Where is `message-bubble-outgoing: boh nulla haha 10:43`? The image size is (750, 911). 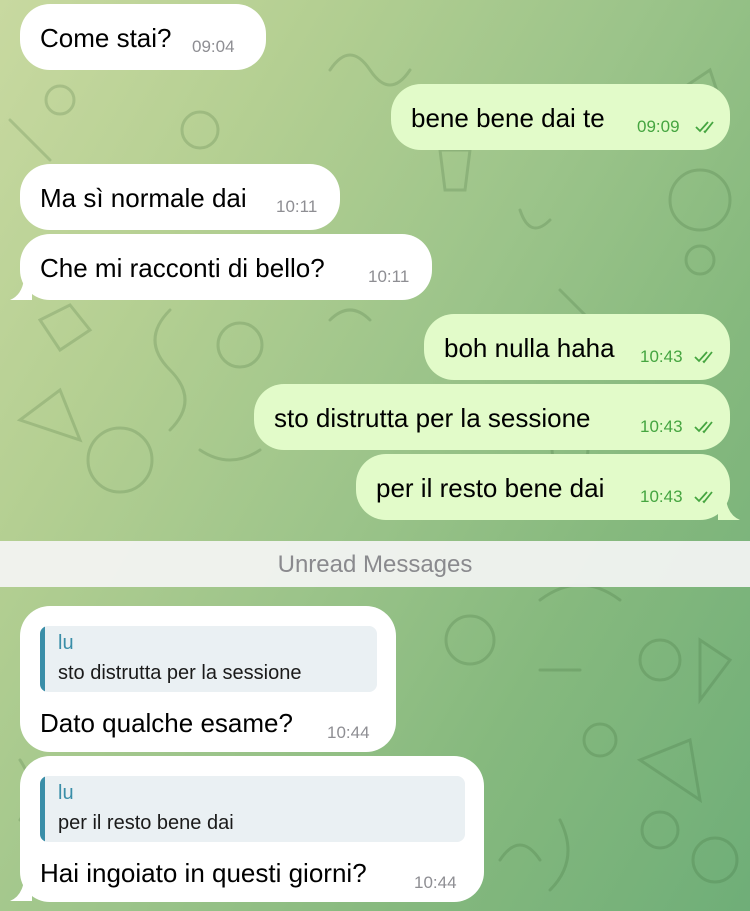 message-bubble-outgoing: boh nulla haha 10:43 is located at coordinates (577, 347).